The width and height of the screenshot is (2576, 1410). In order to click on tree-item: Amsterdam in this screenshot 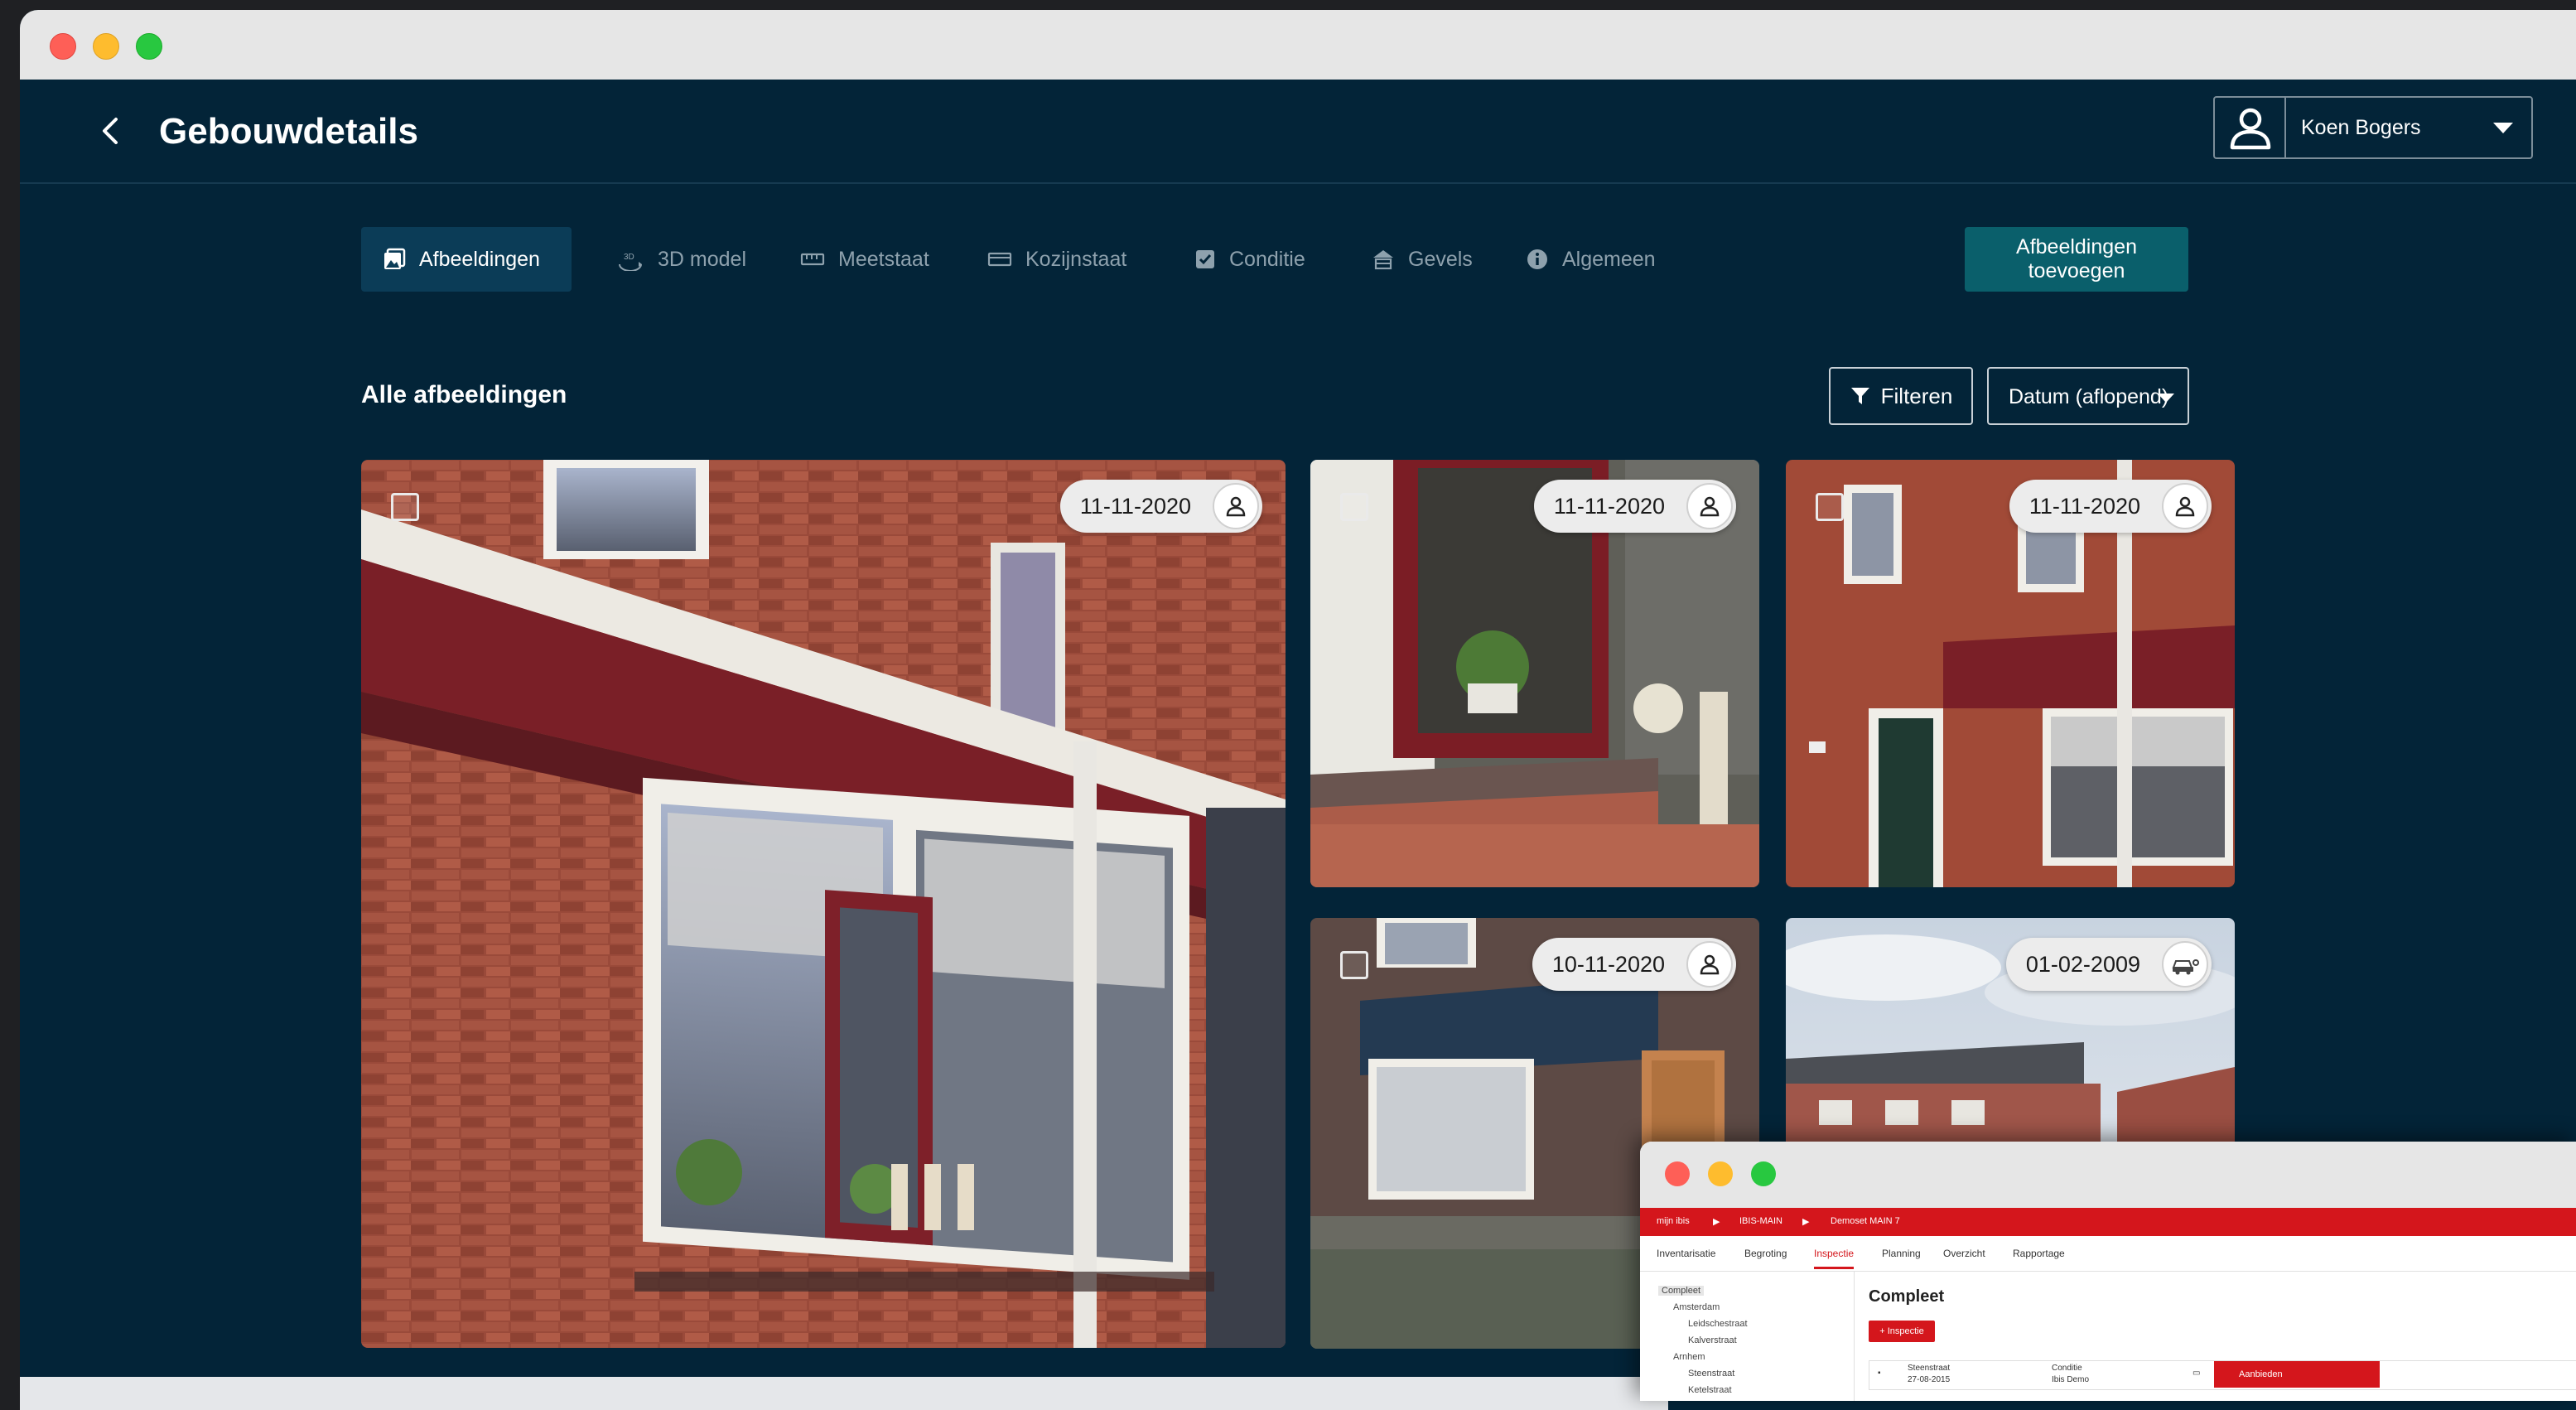, I will do `click(1696, 1307)`.